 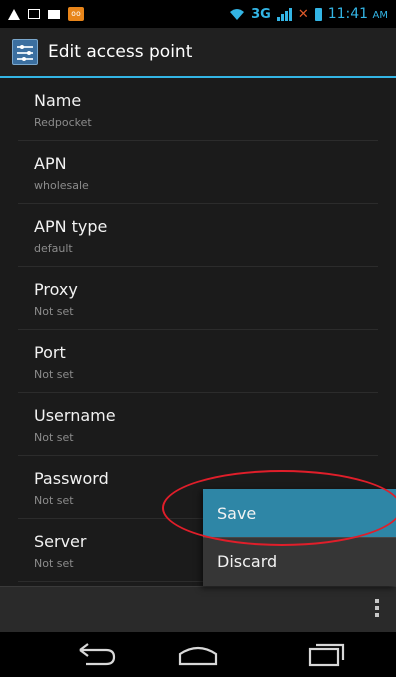 What do you see at coordinates (25, 52) in the screenshot?
I see `settings-app-icon` at bounding box center [25, 52].